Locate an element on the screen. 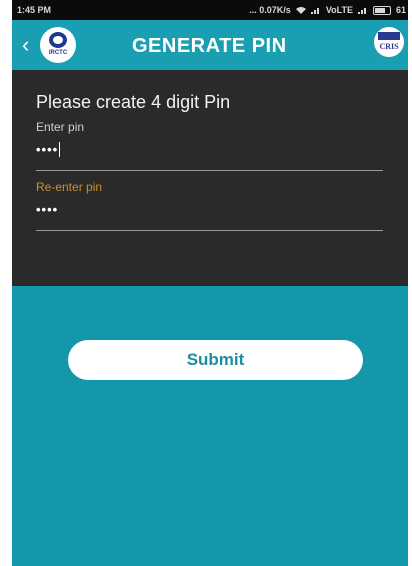 The height and width of the screenshot is (566, 412). cris-logo: CRIS is located at coordinates (389, 42).